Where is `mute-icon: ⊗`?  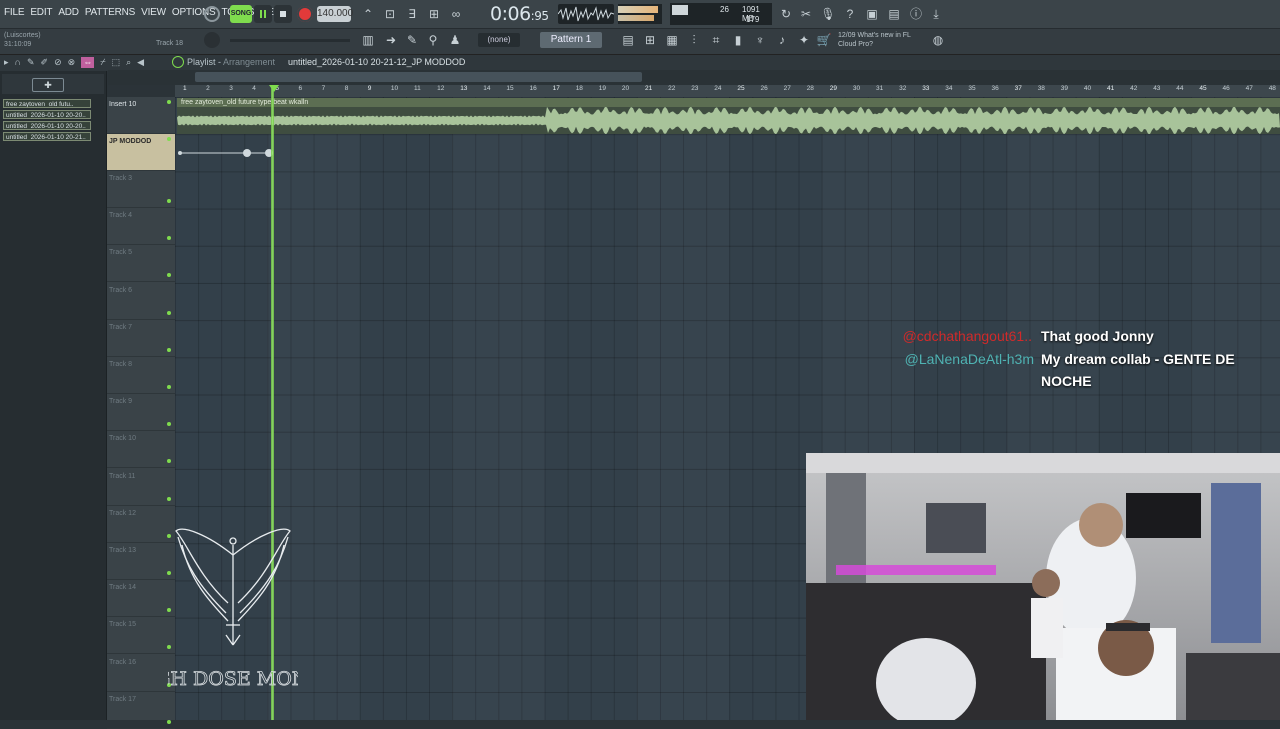 mute-icon: ⊗ is located at coordinates (72, 62).